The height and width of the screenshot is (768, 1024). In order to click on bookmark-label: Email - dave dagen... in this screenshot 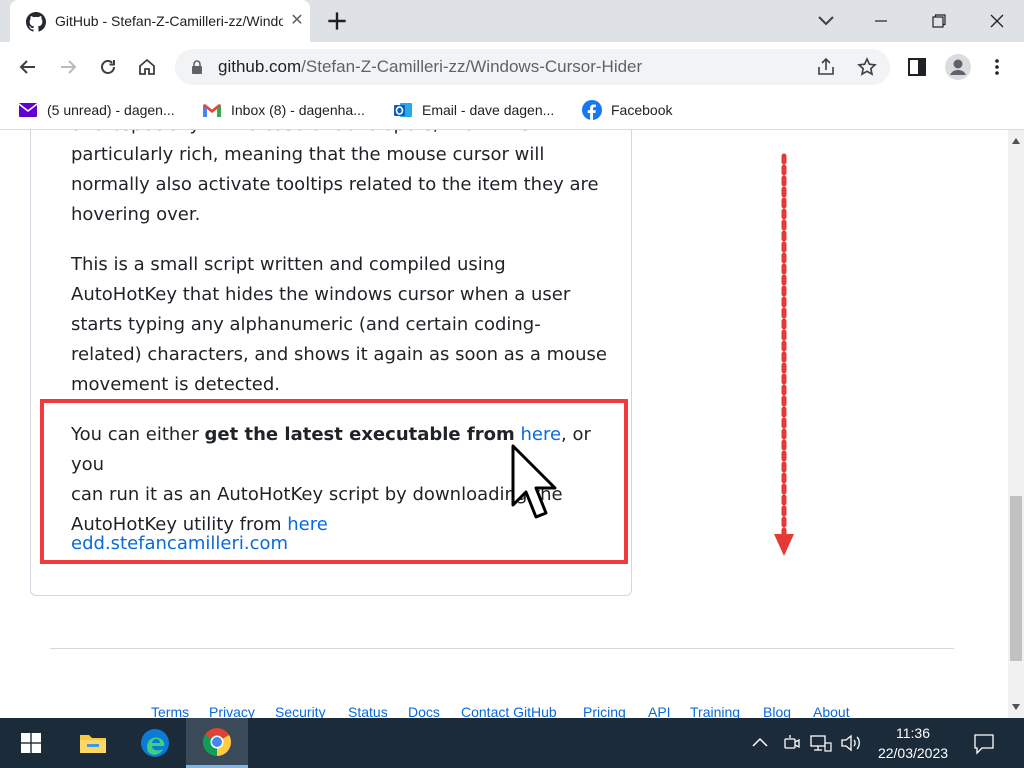, I will do `click(488, 110)`.